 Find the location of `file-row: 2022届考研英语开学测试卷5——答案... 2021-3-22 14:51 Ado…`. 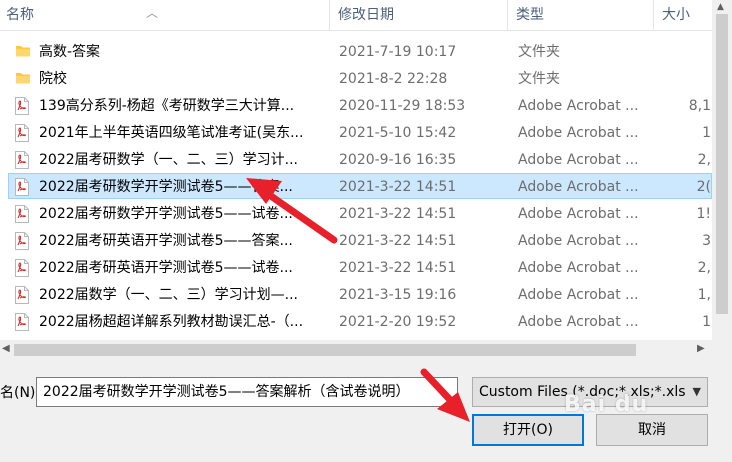

file-row: 2022届考研英语开学测试卷5——答案... 2021-3-22 14:51 Ado… is located at coordinates (360, 240).